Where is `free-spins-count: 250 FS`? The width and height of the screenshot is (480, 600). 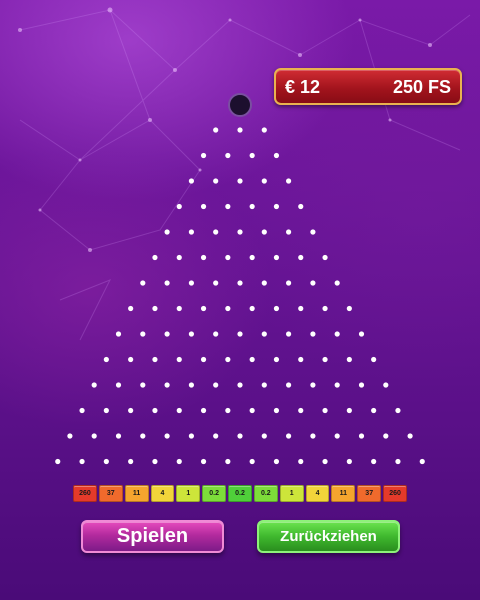
free-spins-count: 250 FS is located at coordinates (421, 87).